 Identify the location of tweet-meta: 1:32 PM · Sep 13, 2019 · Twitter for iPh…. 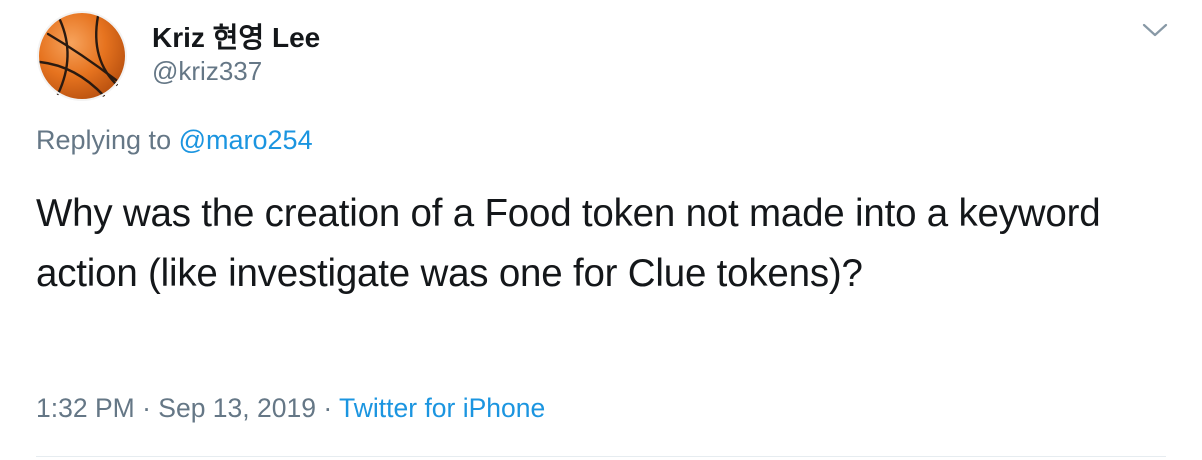
(290, 408).